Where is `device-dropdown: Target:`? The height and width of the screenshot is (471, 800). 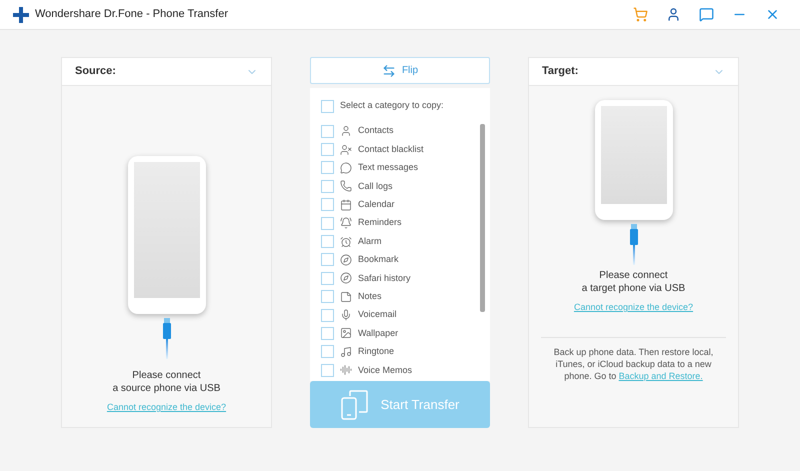
device-dropdown: Target: is located at coordinates (633, 72).